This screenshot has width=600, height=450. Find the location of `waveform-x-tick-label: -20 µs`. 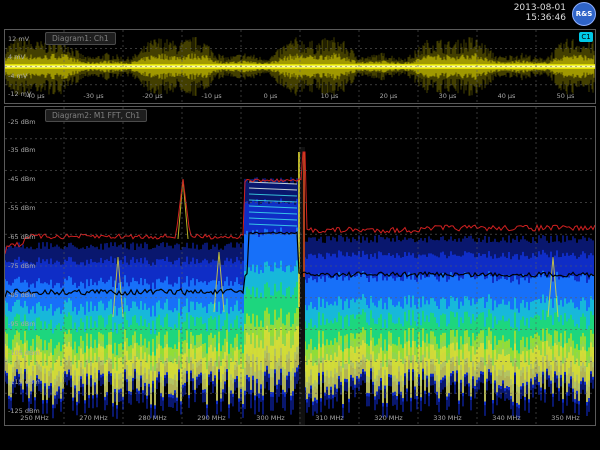

waveform-x-tick-label: -20 µs is located at coordinates (152, 96).